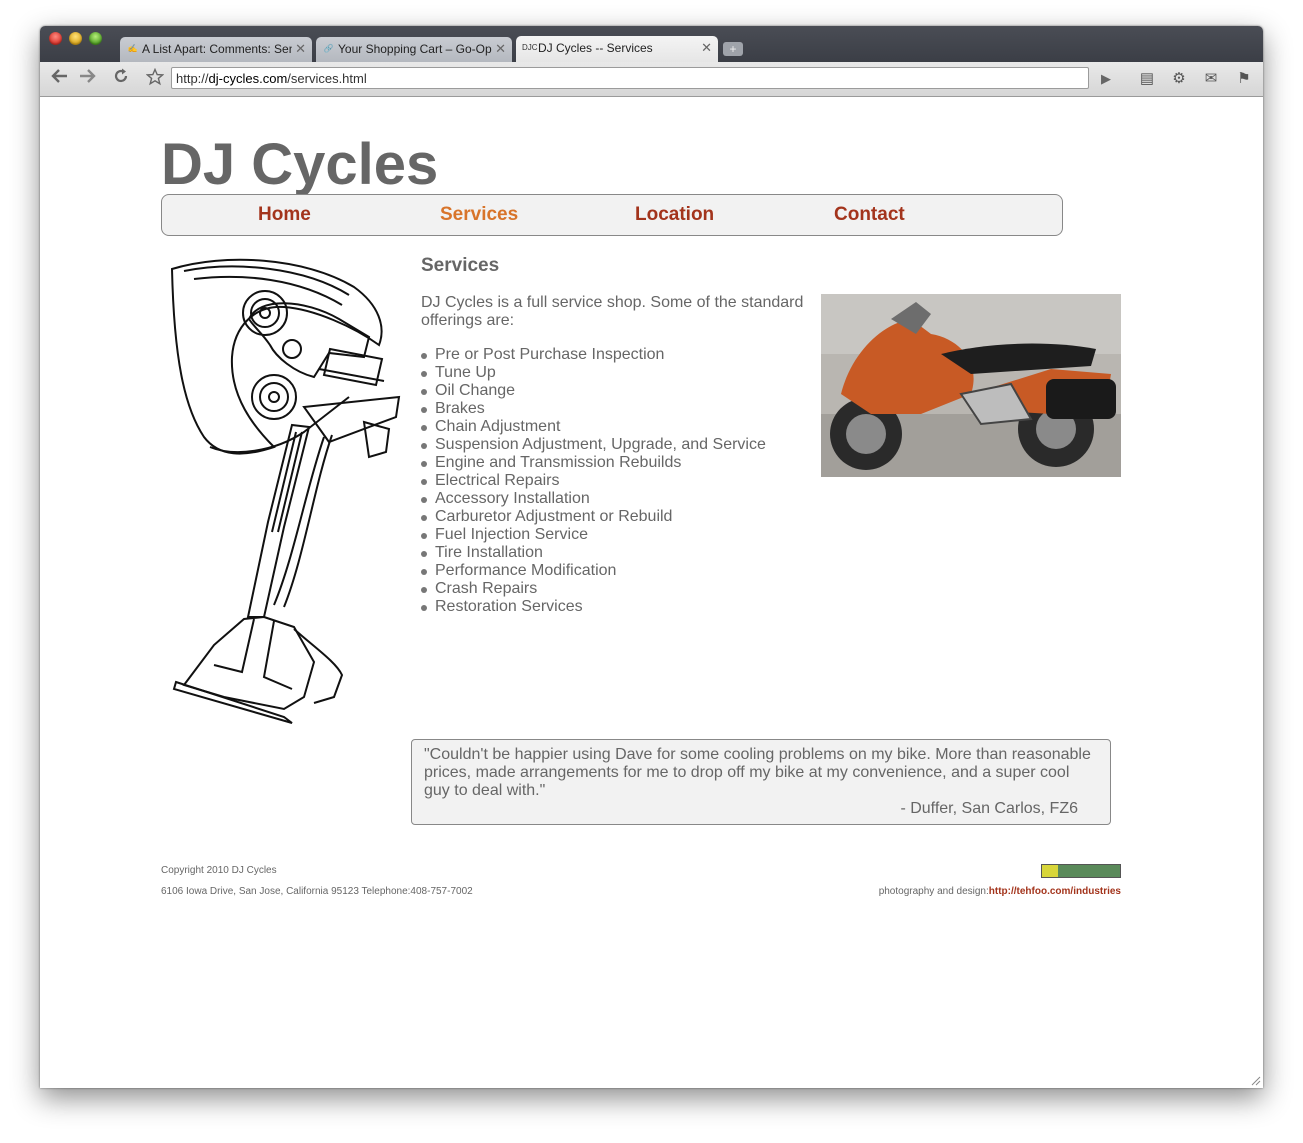  What do you see at coordinates (248, 78) in the screenshot?
I see `url-domain: dj-cycles.com` at bounding box center [248, 78].